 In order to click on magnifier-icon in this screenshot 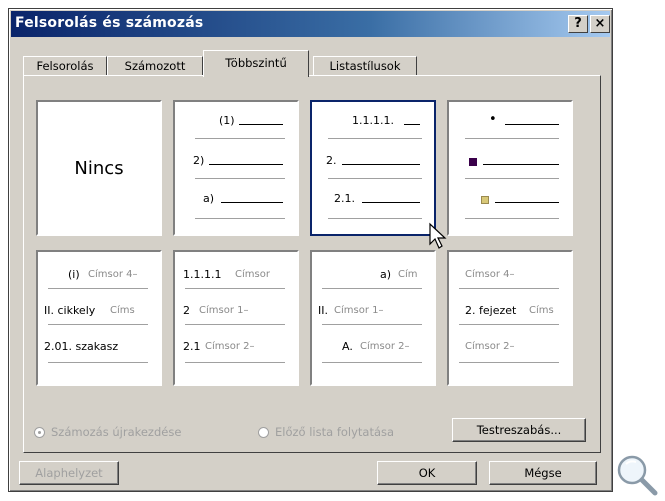, I will do `click(637, 475)`.